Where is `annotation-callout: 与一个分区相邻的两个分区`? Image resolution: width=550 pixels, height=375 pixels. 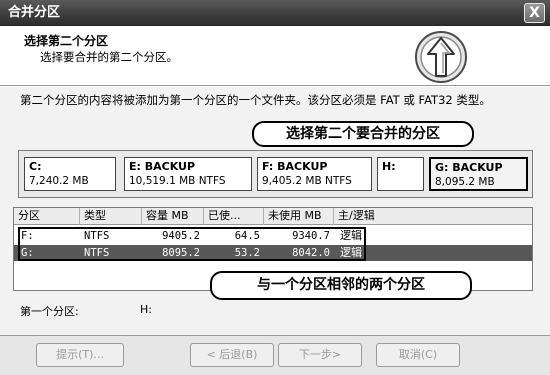 annotation-callout: 与一个分区相邻的两个分区 is located at coordinates (341, 285).